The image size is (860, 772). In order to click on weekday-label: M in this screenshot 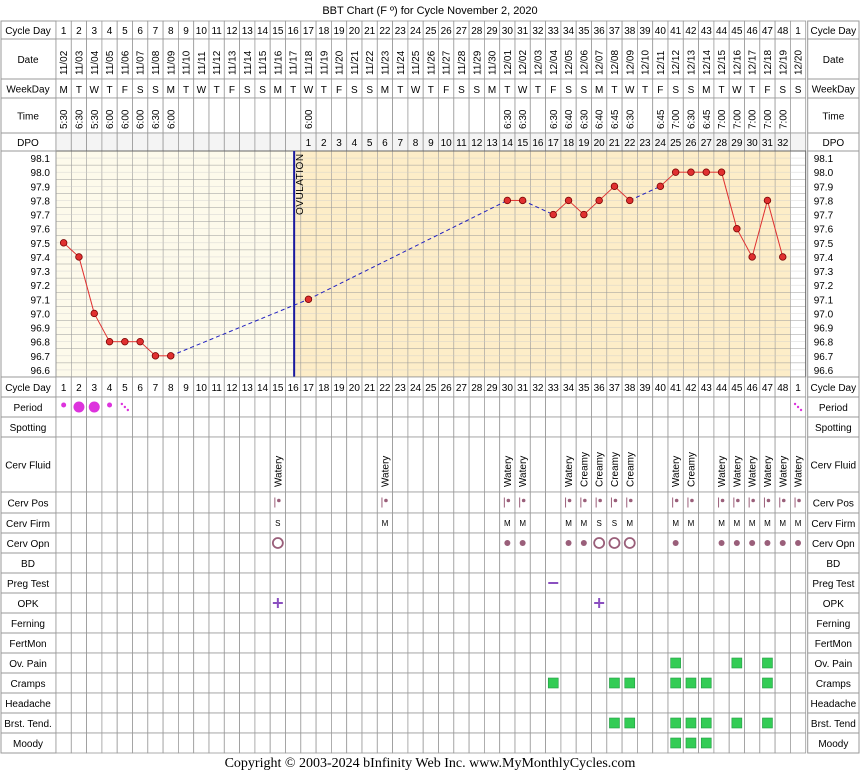, I will do `click(385, 90)`.